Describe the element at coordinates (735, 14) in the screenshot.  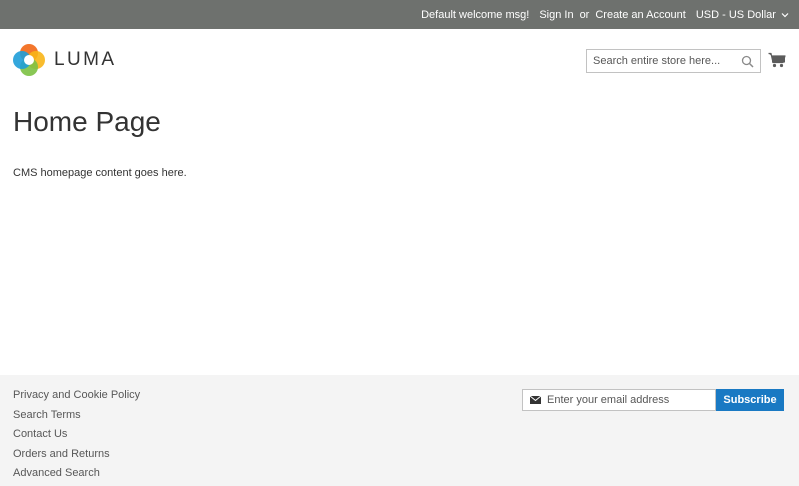
I see `currency-label: USD - US Dollar` at that location.